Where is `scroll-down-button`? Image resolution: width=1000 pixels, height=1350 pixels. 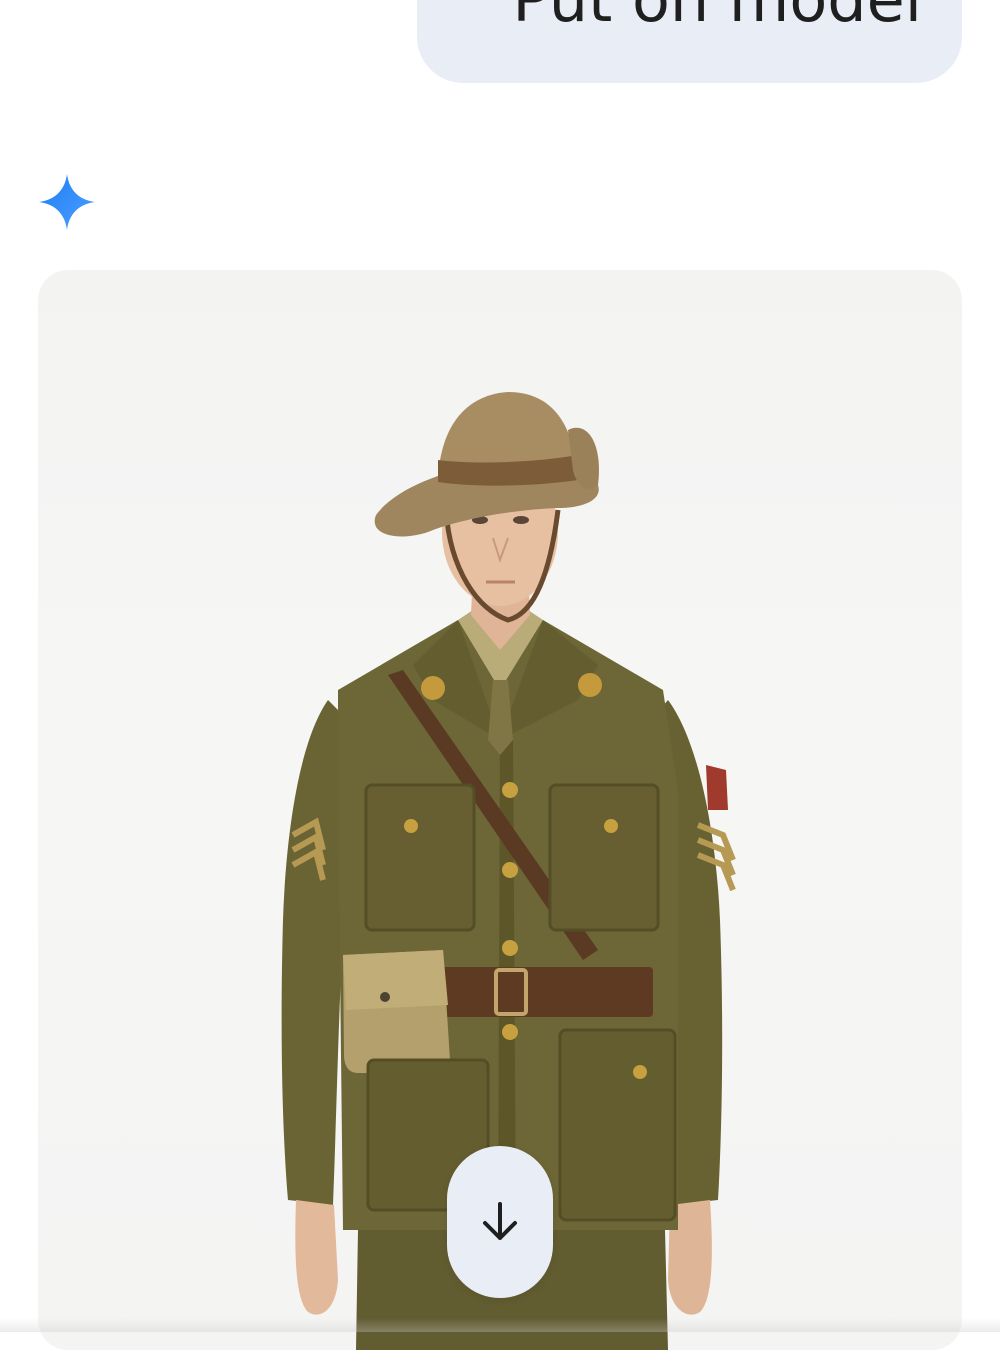 scroll-down-button is located at coordinates (500, 1222).